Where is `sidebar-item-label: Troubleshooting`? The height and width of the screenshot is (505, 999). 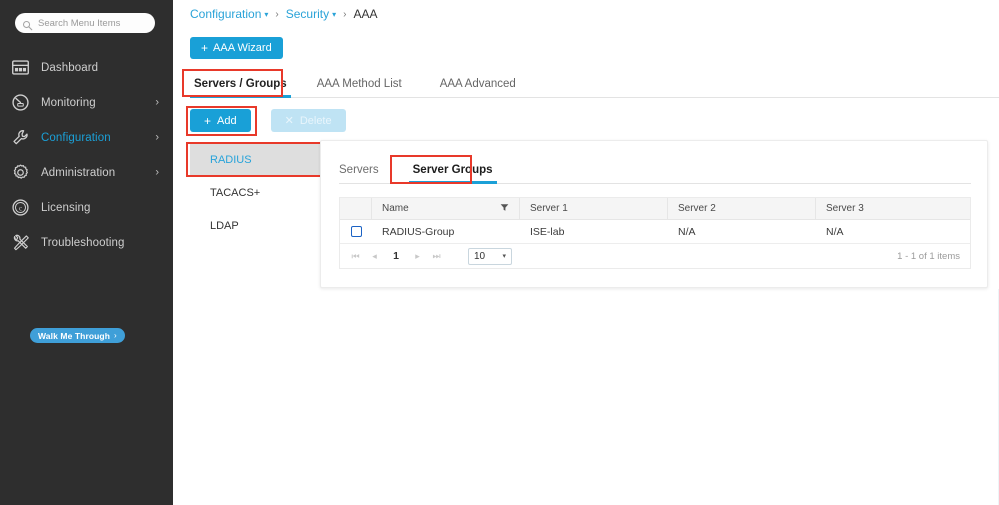
sidebar-item-label: Troubleshooting is located at coordinates (83, 242).